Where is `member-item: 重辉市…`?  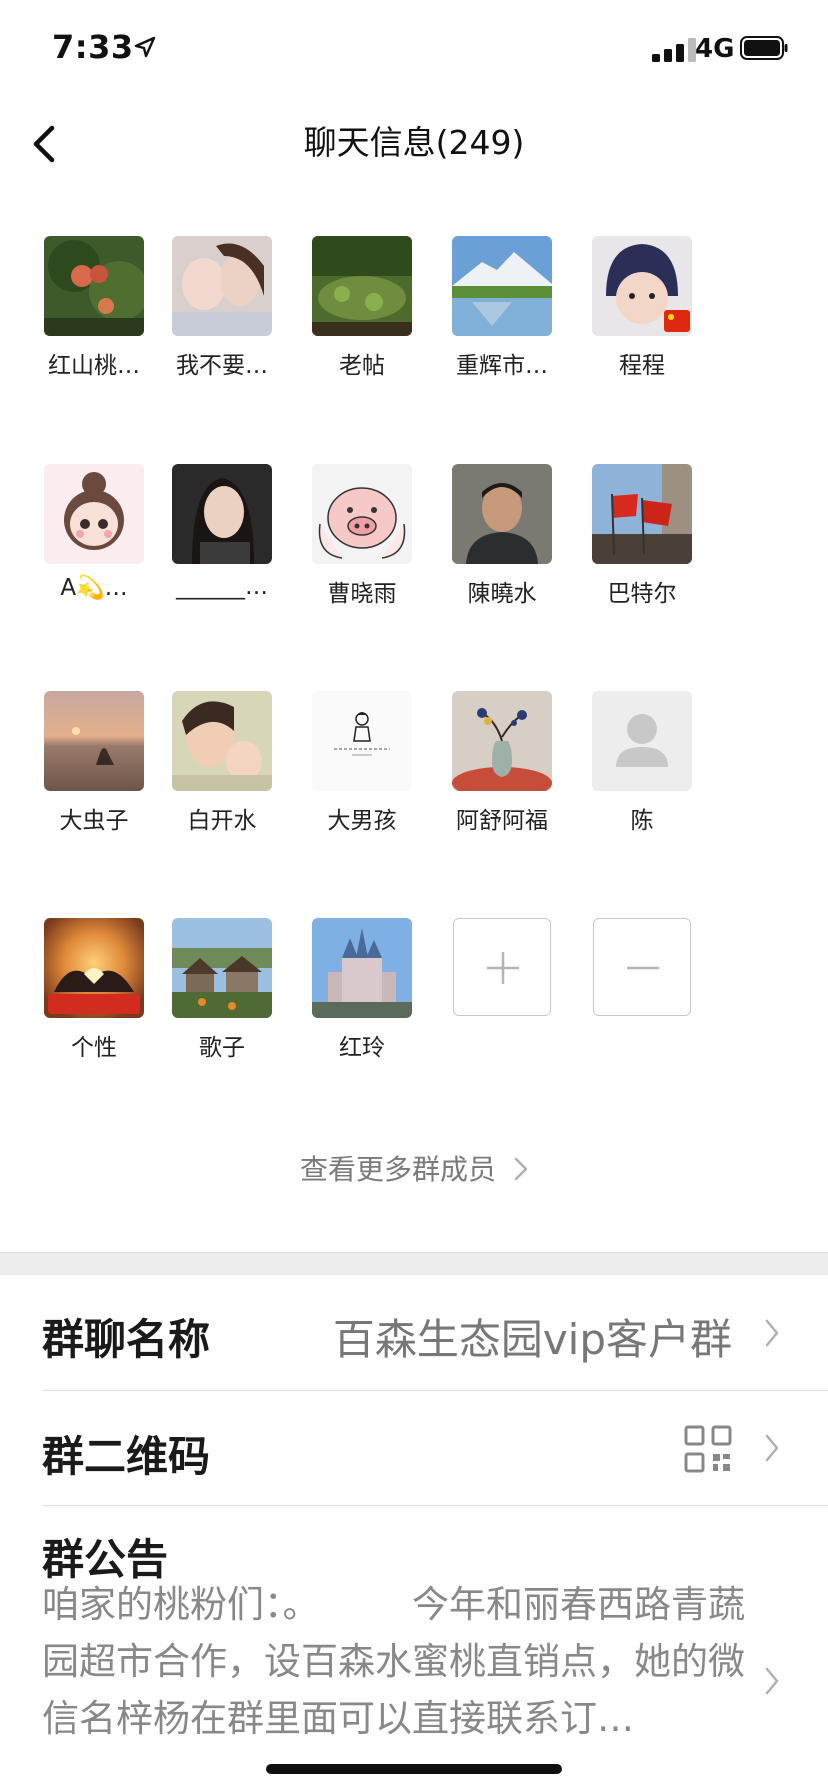
member-item: 重辉市… is located at coordinates (502, 308).